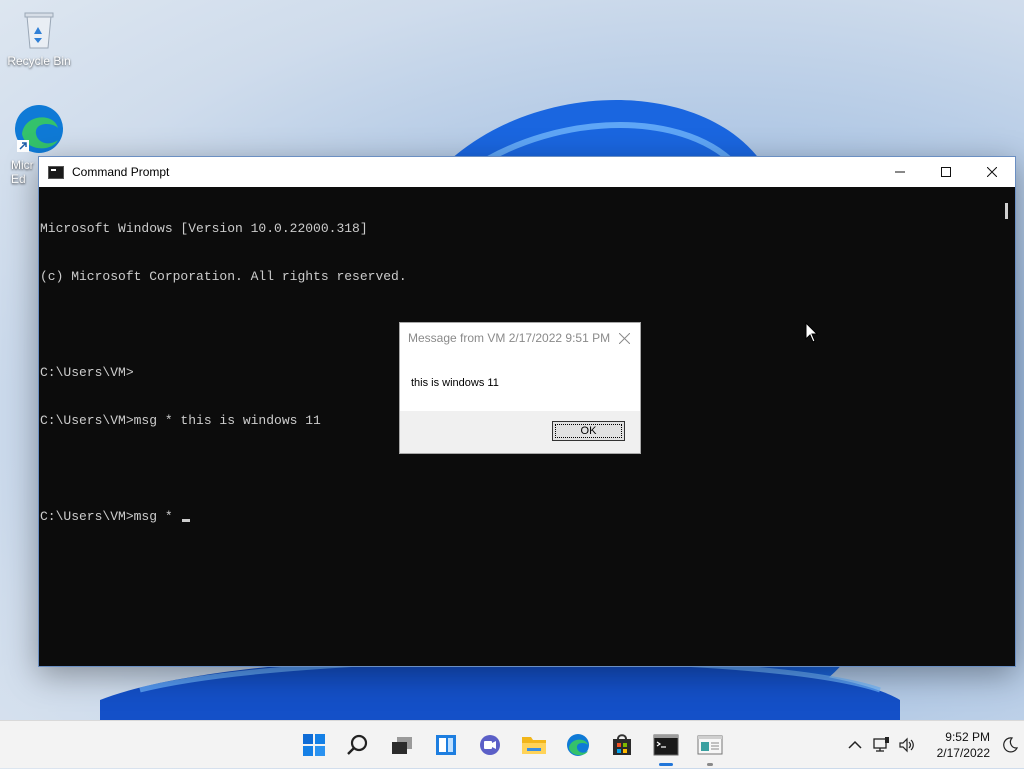 The width and height of the screenshot is (1024, 769). I want to click on focus-assist-moon-icon, so click(1010, 745).